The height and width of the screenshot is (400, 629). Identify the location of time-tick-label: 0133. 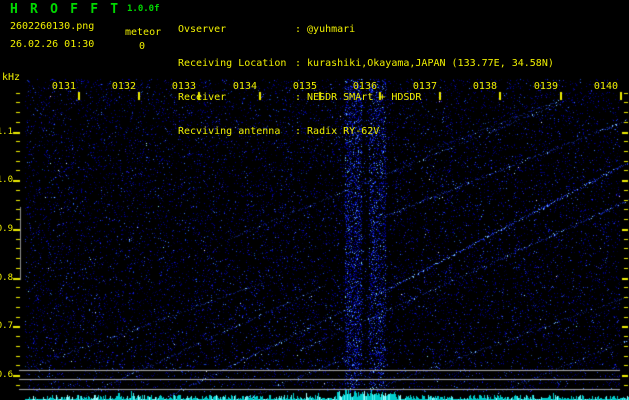
(183, 86).